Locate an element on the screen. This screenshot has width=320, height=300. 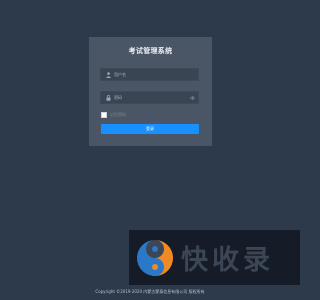
username-field is located at coordinates (149, 74).